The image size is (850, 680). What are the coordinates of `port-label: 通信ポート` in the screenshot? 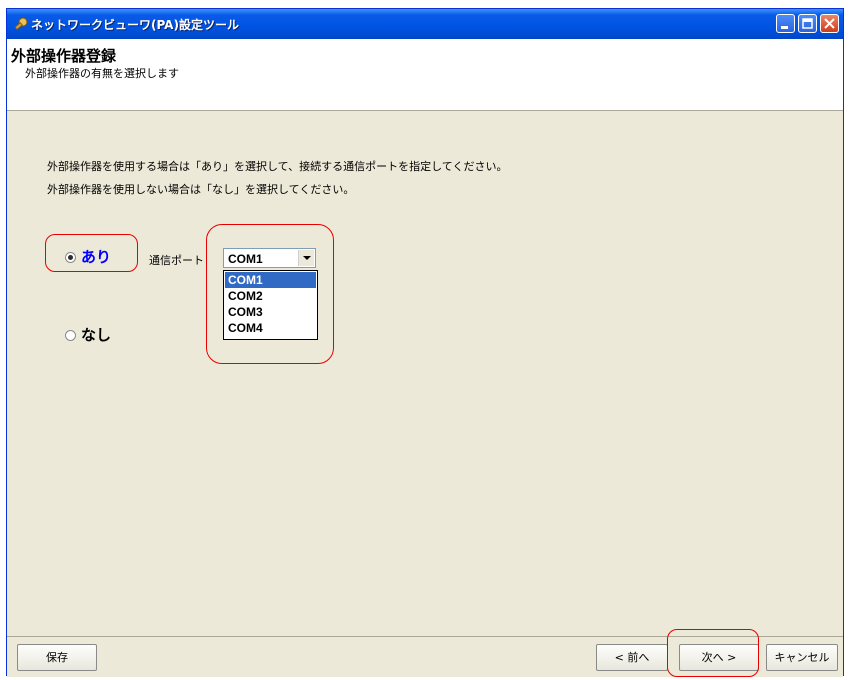 It's located at (176, 260).